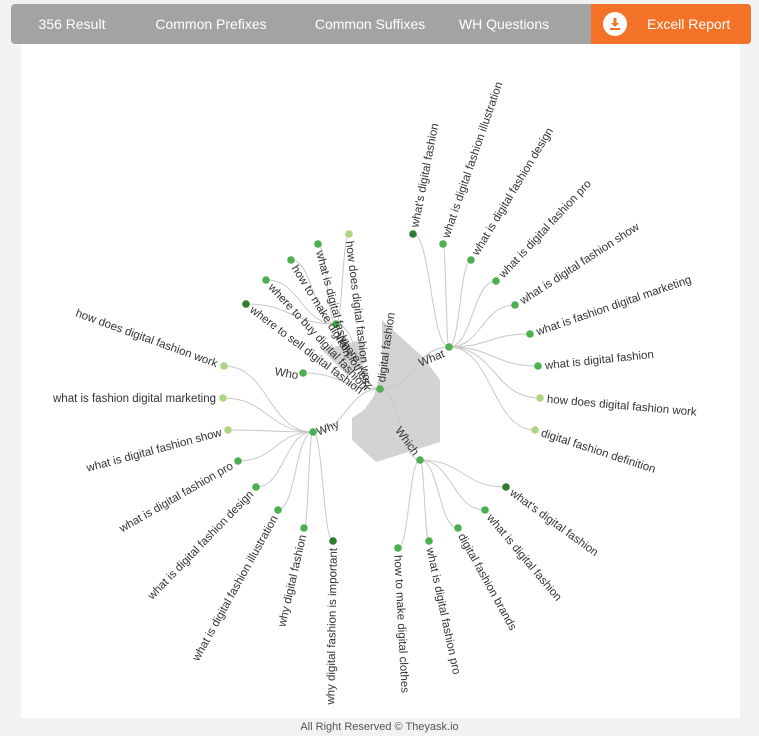 This screenshot has width=759, height=736. I want to click on keyword-label: why digital fashion is important, so click(332, 626).